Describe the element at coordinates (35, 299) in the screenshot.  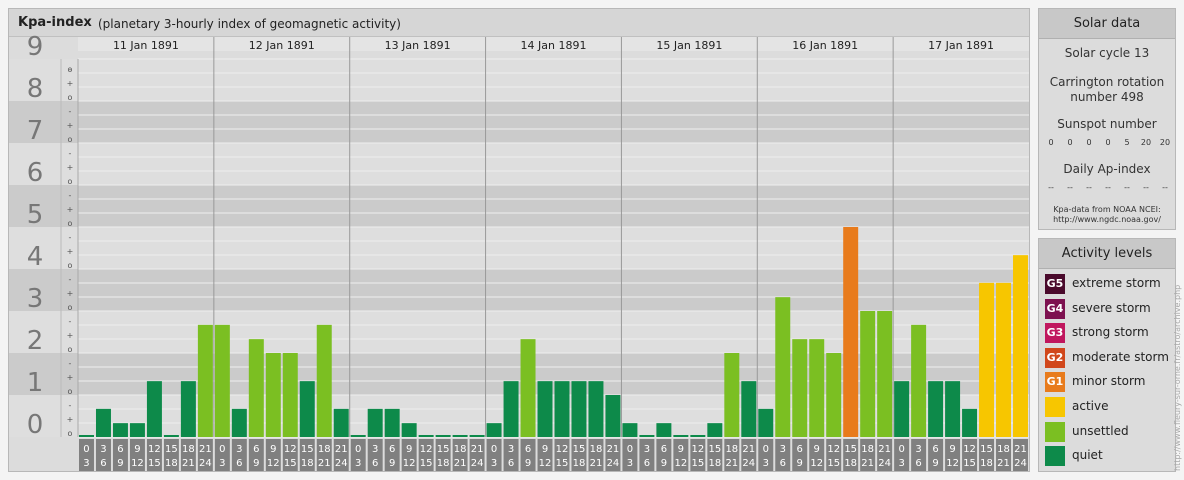
I see `y-tick-label: 3` at that location.